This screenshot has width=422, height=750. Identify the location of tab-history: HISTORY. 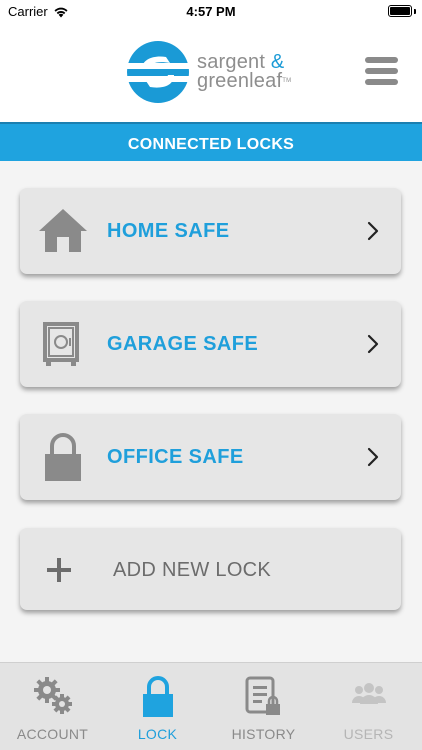
(263, 706).